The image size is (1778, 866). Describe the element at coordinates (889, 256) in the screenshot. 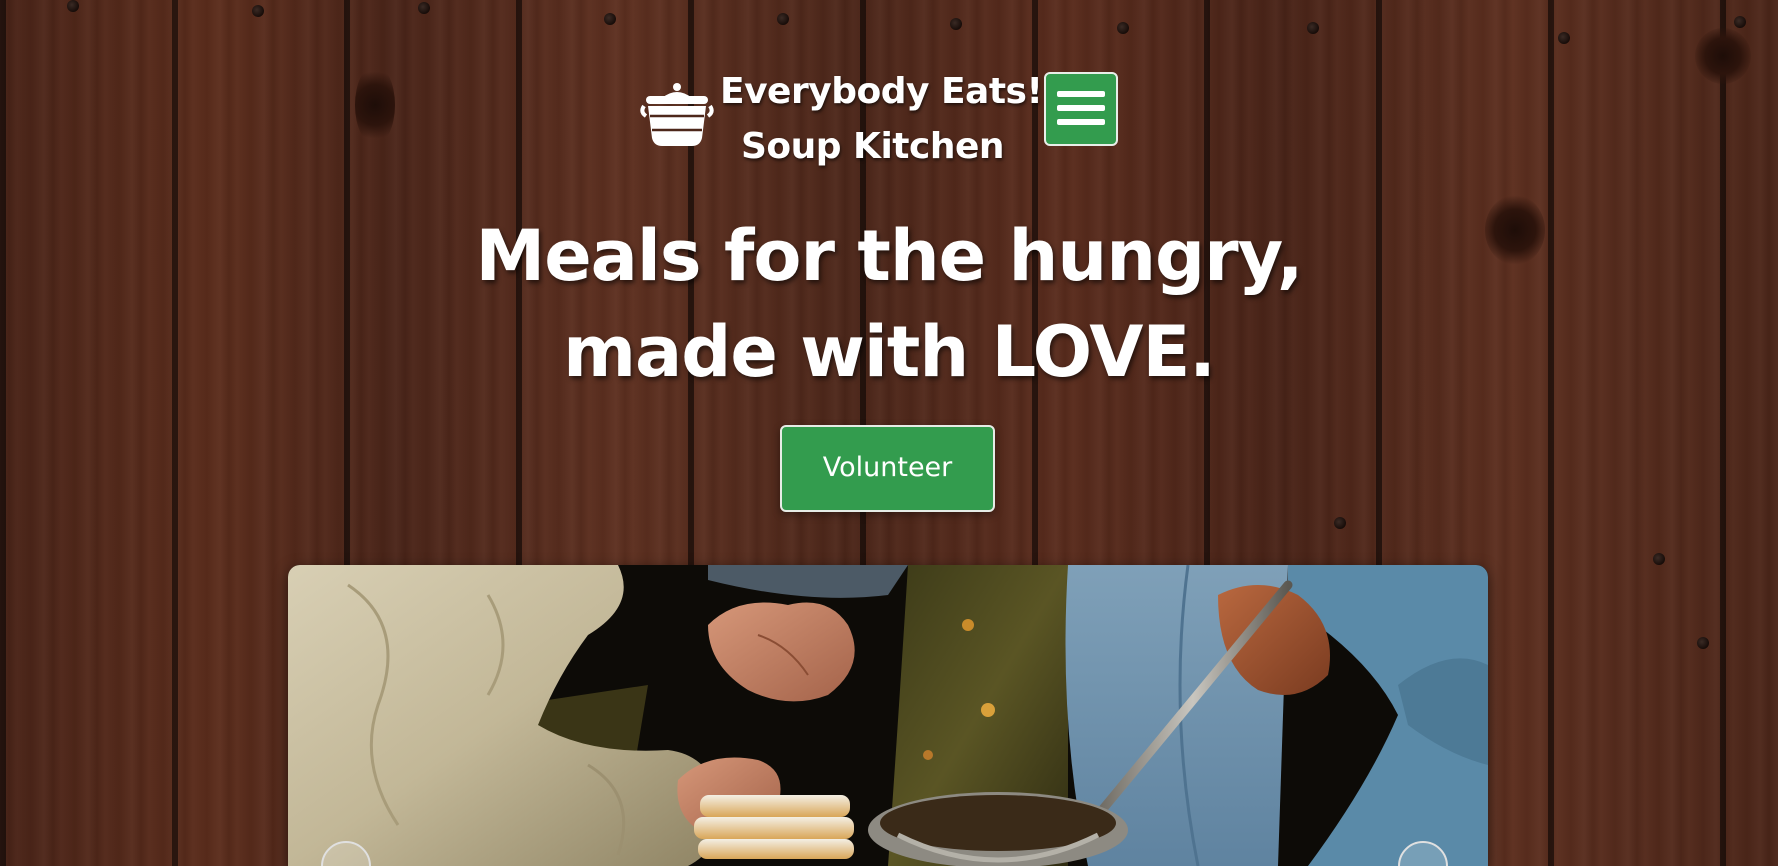

I see `hero-title-line-1: Meals for the hungry,` at that location.